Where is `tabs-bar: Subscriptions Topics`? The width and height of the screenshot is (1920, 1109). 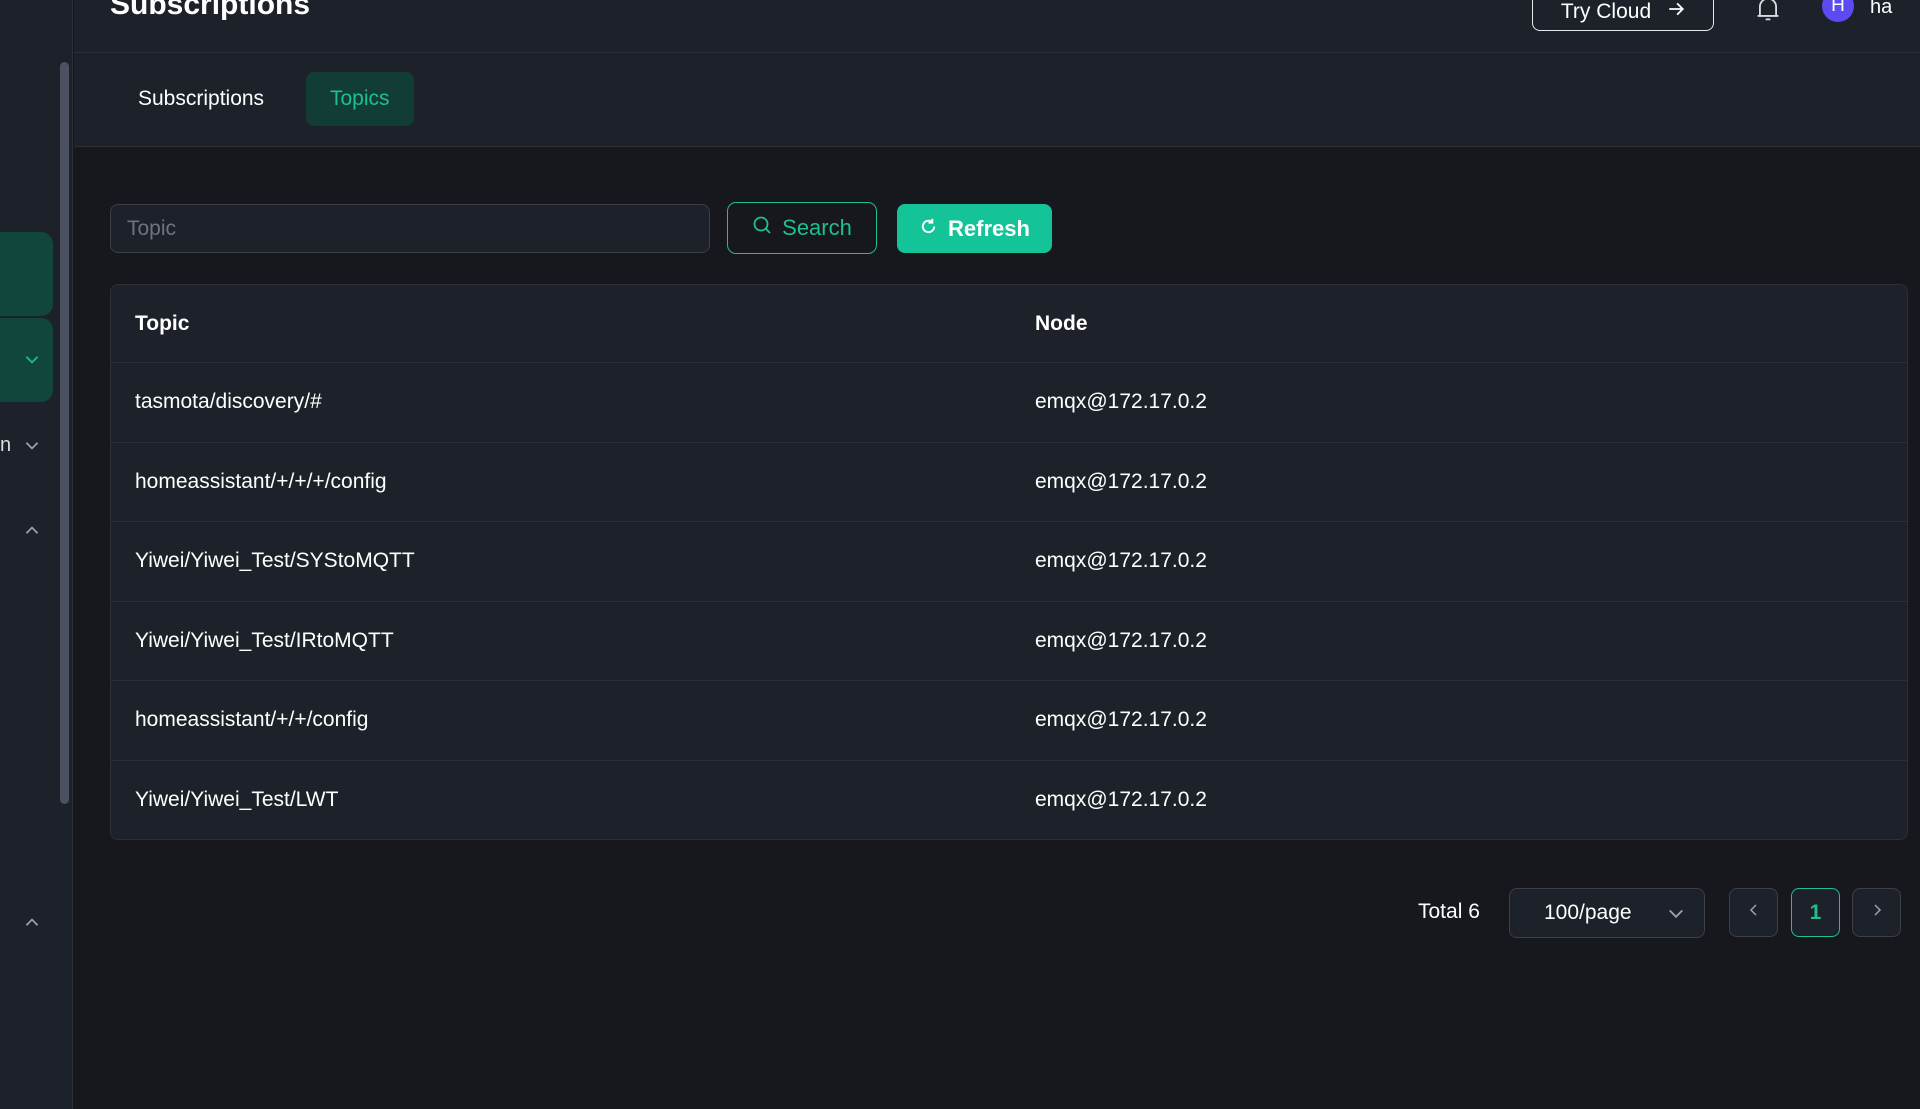
tabs-bar: Subscriptions Topics is located at coordinates (997, 100).